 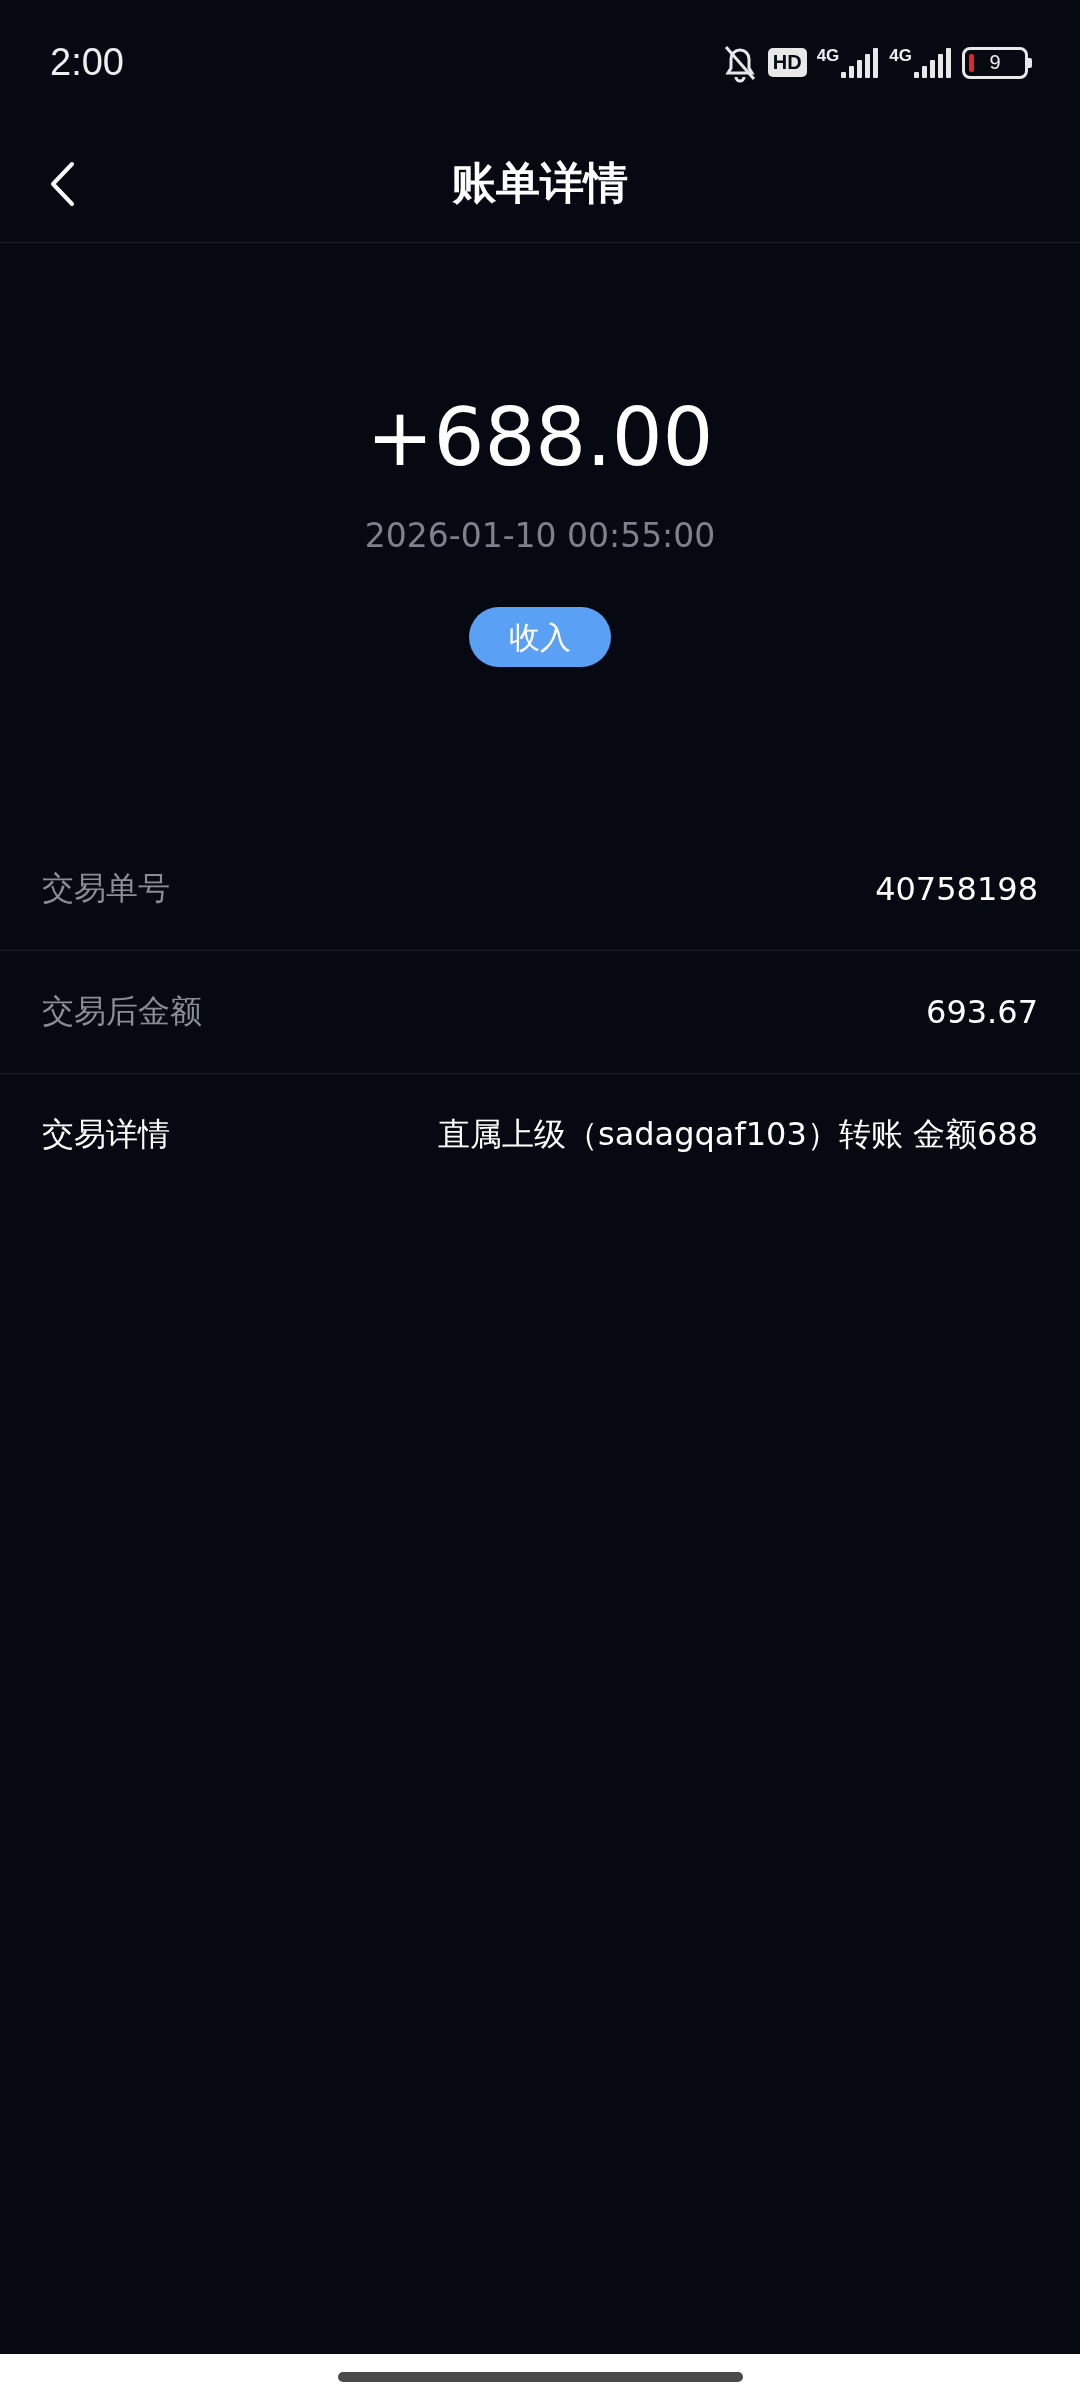 What do you see at coordinates (122, 1011) in the screenshot?
I see `detail-label: 交易后金额` at bounding box center [122, 1011].